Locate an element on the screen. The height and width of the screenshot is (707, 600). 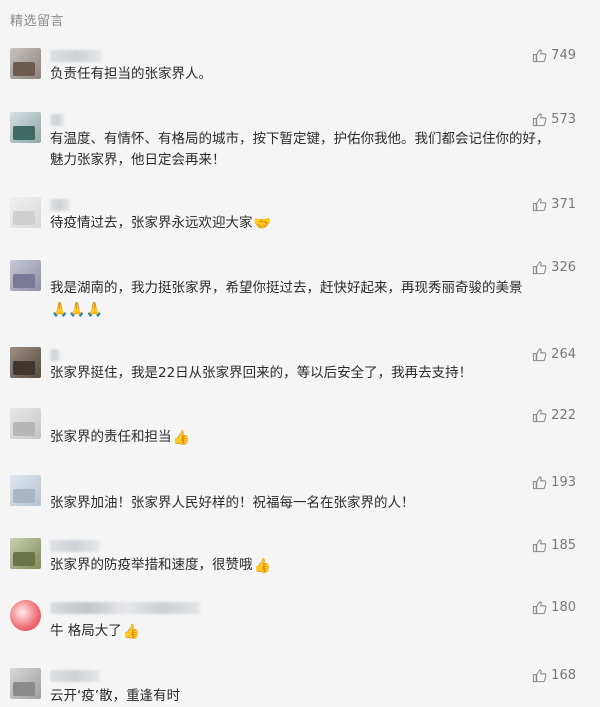
like-button: 264 is located at coordinates (554, 354).